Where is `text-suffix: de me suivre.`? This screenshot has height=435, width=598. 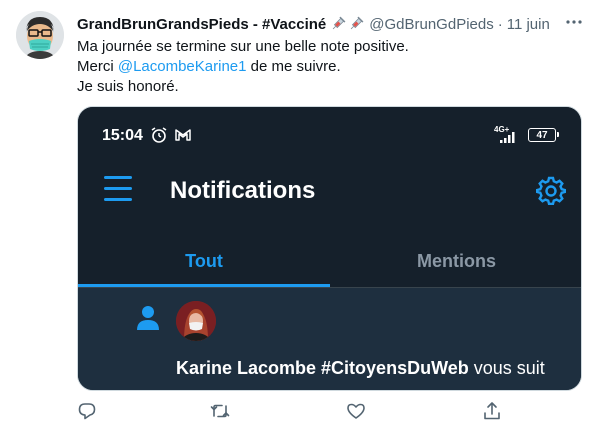
text-suffix: de me suivre. is located at coordinates (293, 66).